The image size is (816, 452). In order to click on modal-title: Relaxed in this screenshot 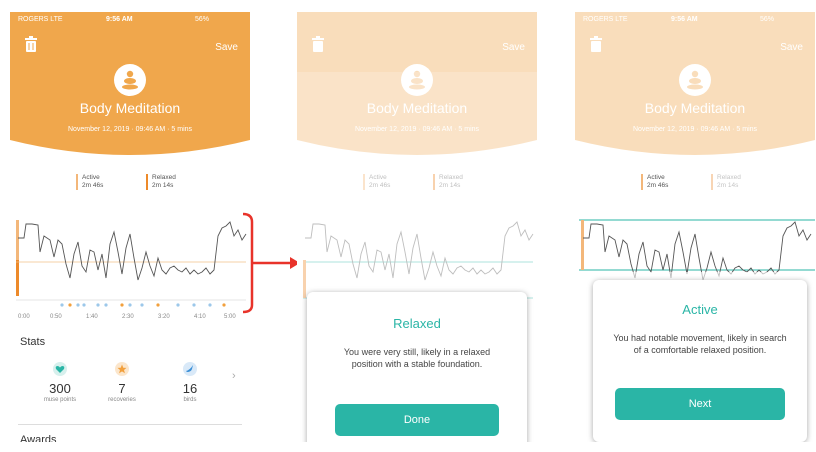, I will do `click(417, 323)`.